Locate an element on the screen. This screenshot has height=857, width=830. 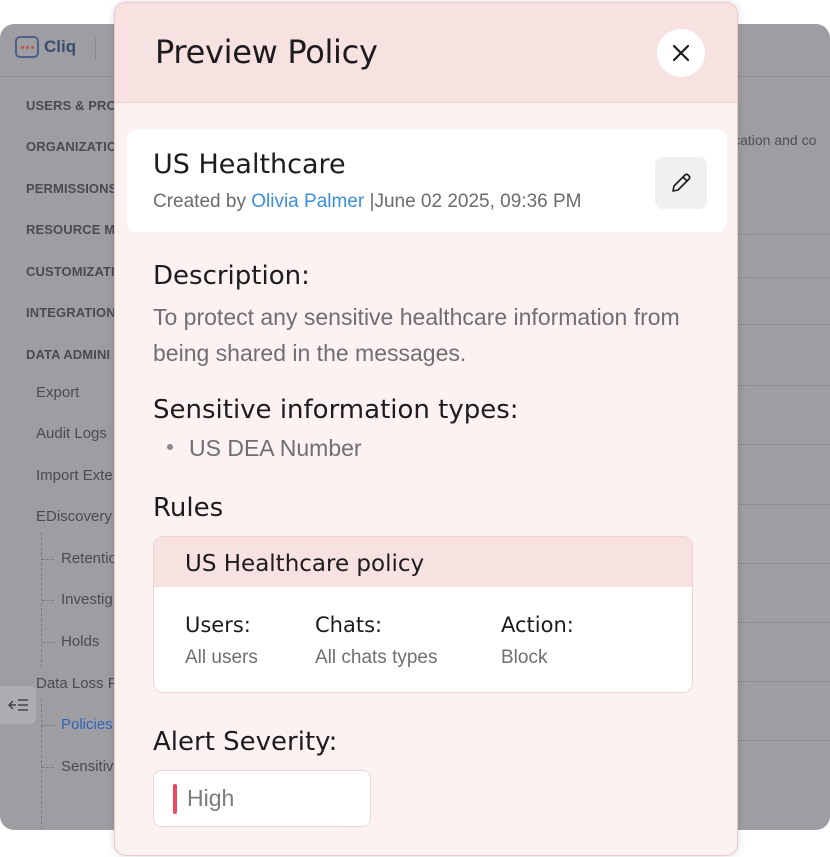
nav-section-customization: CUSTOMIZATI is located at coordinates (70, 271).